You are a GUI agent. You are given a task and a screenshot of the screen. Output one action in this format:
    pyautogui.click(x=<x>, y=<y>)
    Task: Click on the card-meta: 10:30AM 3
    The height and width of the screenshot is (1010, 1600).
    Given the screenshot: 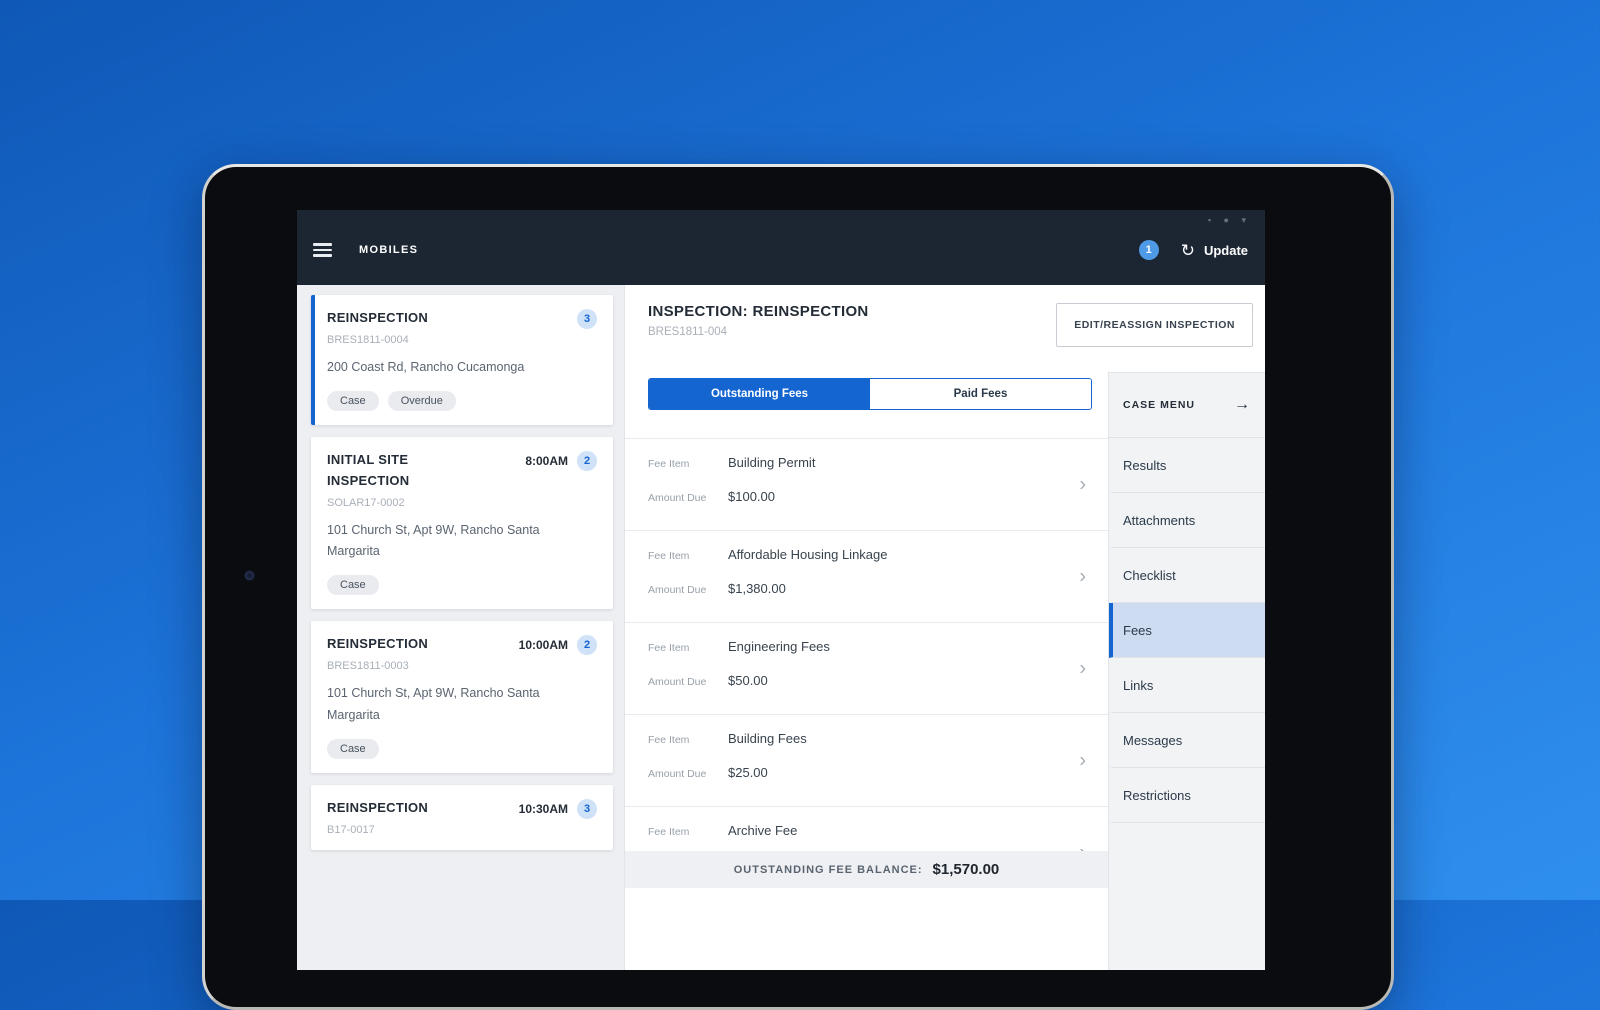 What is the action you would take?
    pyautogui.click(x=558, y=808)
    